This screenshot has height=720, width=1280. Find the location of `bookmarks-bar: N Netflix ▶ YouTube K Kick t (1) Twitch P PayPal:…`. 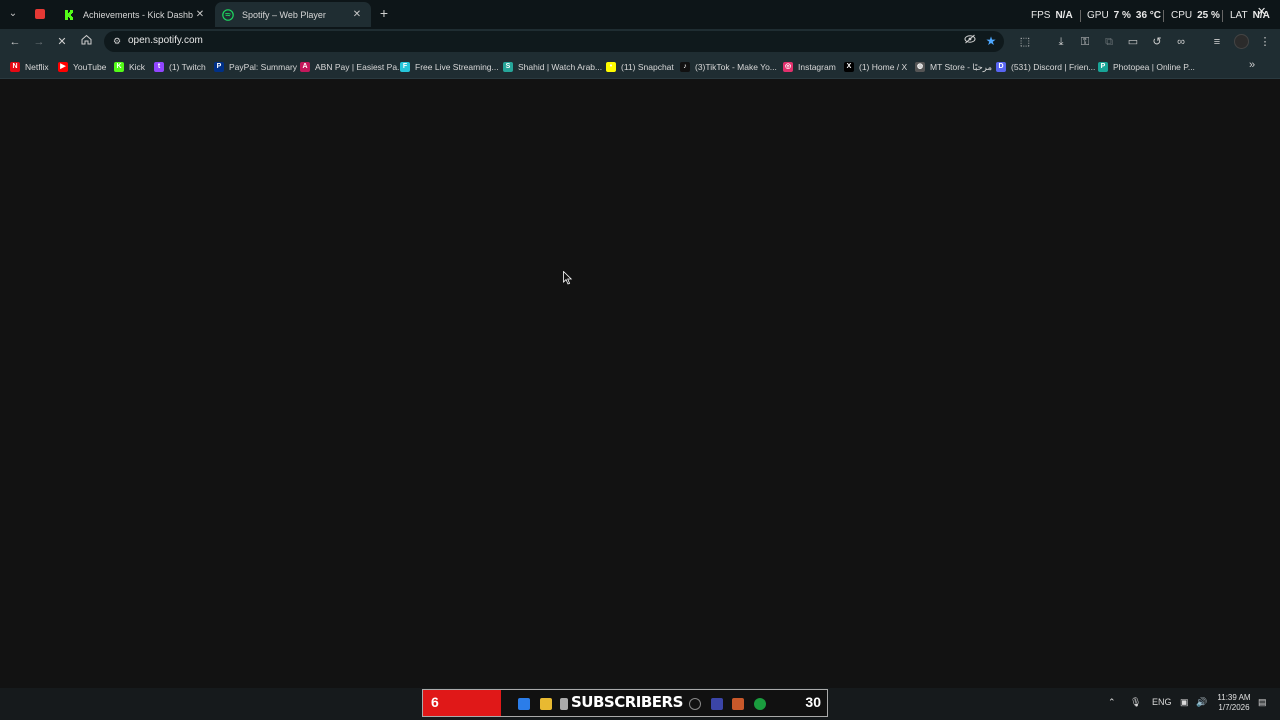

bookmarks-bar: N Netflix ▶ YouTube K Kick t (1) Twitch P PayPal:… is located at coordinates (640, 67).